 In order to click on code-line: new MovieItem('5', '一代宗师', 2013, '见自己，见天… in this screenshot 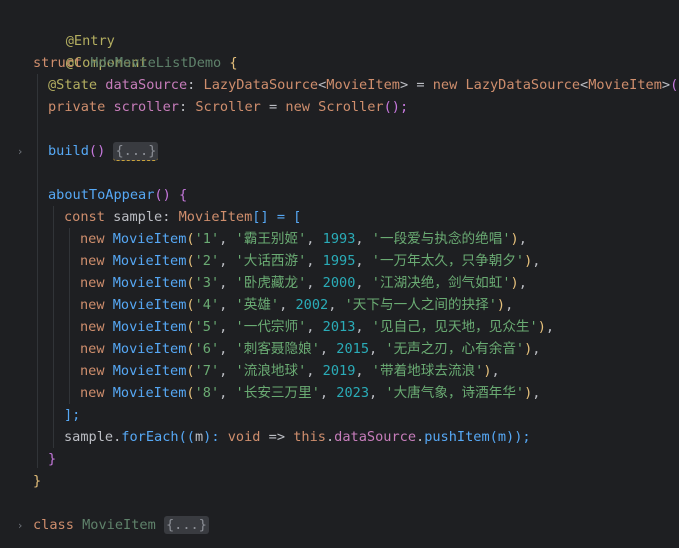, I will do `click(317, 327)`.